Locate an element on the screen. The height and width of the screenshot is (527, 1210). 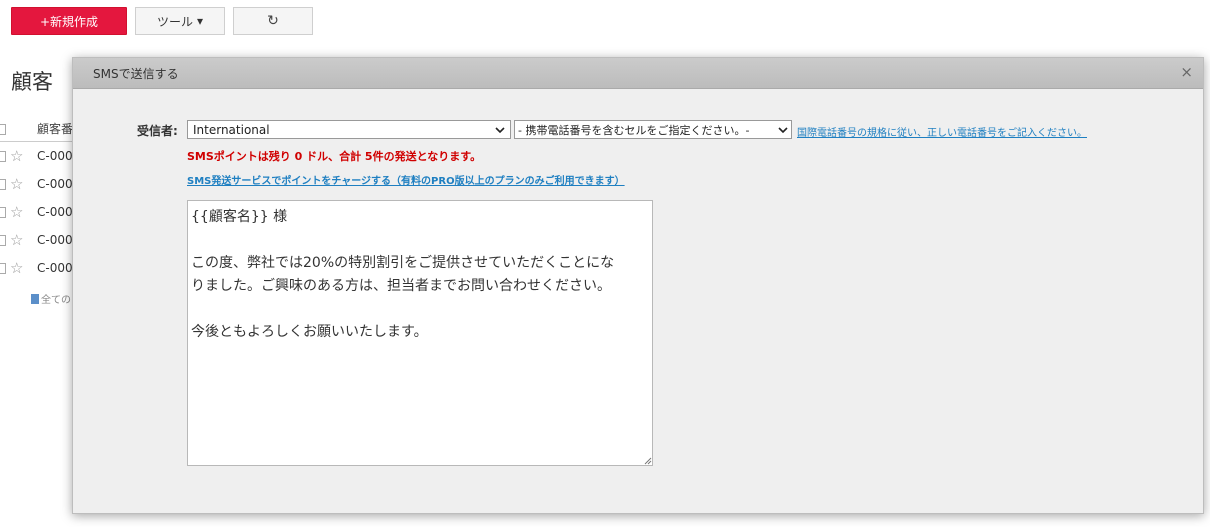
country-select: International is located at coordinates (349, 129).